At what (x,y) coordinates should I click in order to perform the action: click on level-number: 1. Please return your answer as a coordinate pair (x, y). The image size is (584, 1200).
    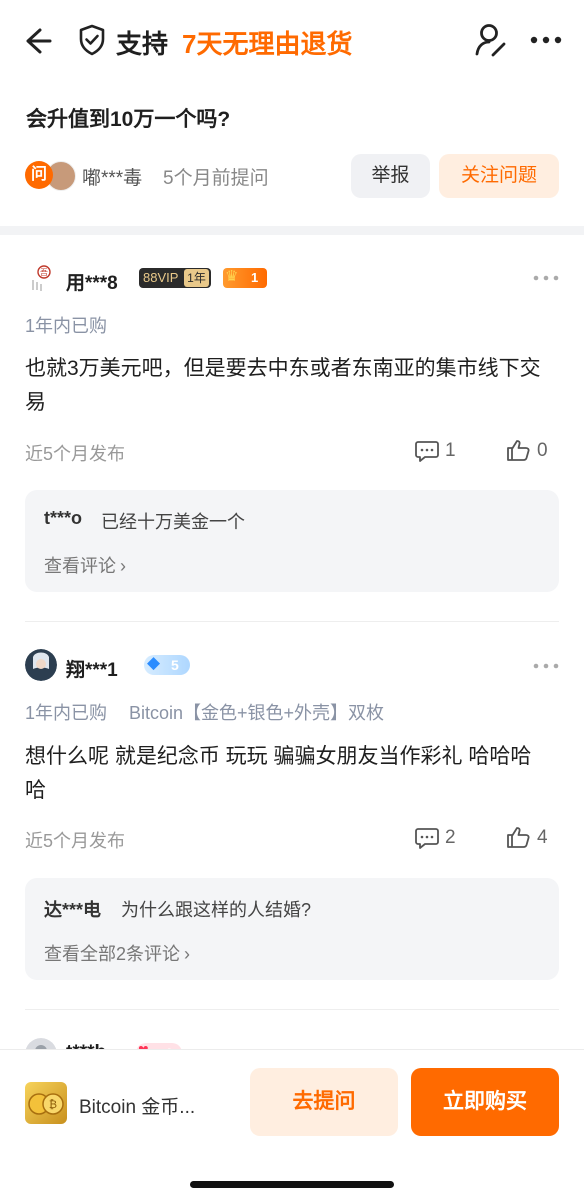
    Looking at the image, I should click on (255, 277).